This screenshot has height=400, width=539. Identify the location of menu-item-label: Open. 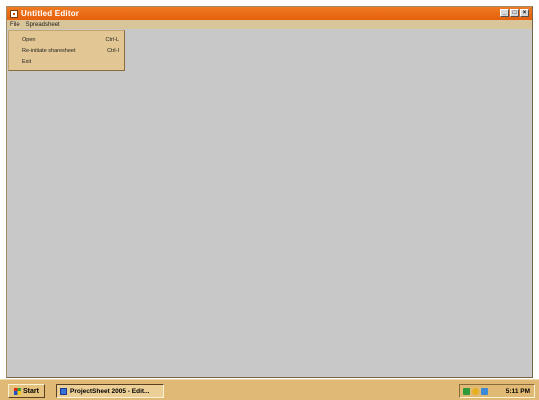
(29, 39).